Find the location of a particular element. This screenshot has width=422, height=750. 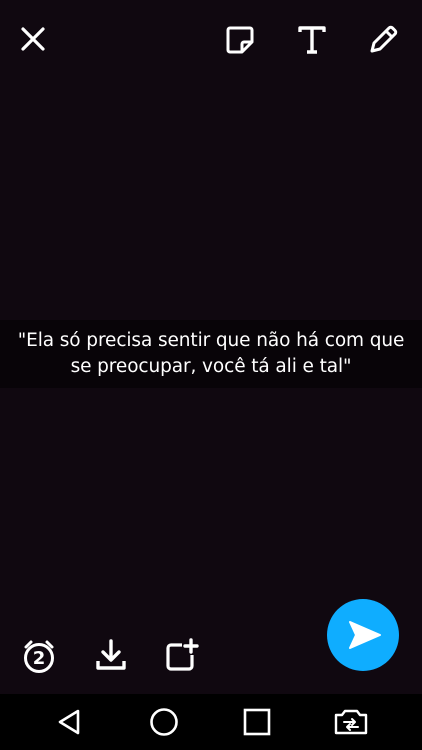

timer-value: 2 is located at coordinates (39, 658).